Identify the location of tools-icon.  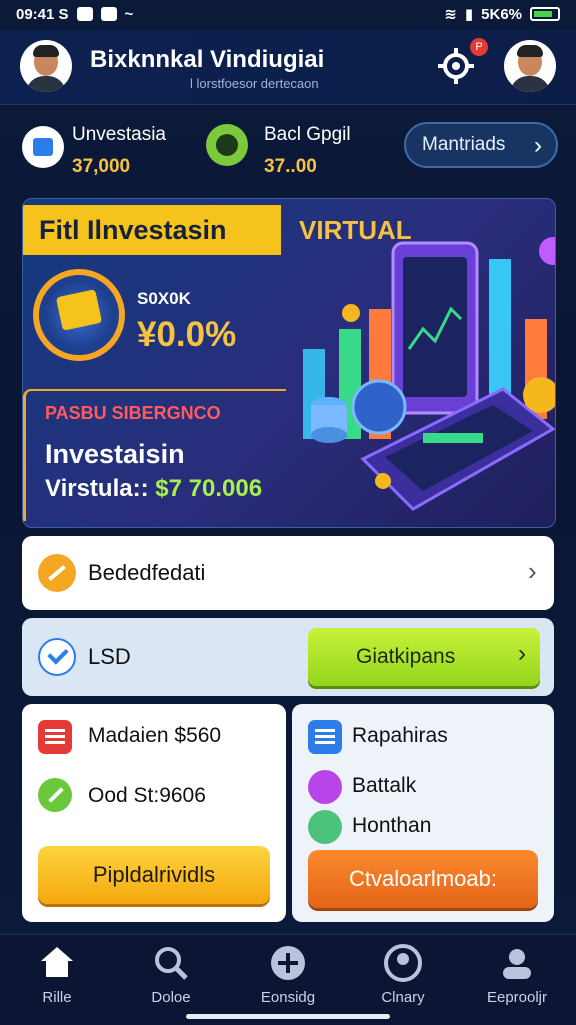
(57, 573).